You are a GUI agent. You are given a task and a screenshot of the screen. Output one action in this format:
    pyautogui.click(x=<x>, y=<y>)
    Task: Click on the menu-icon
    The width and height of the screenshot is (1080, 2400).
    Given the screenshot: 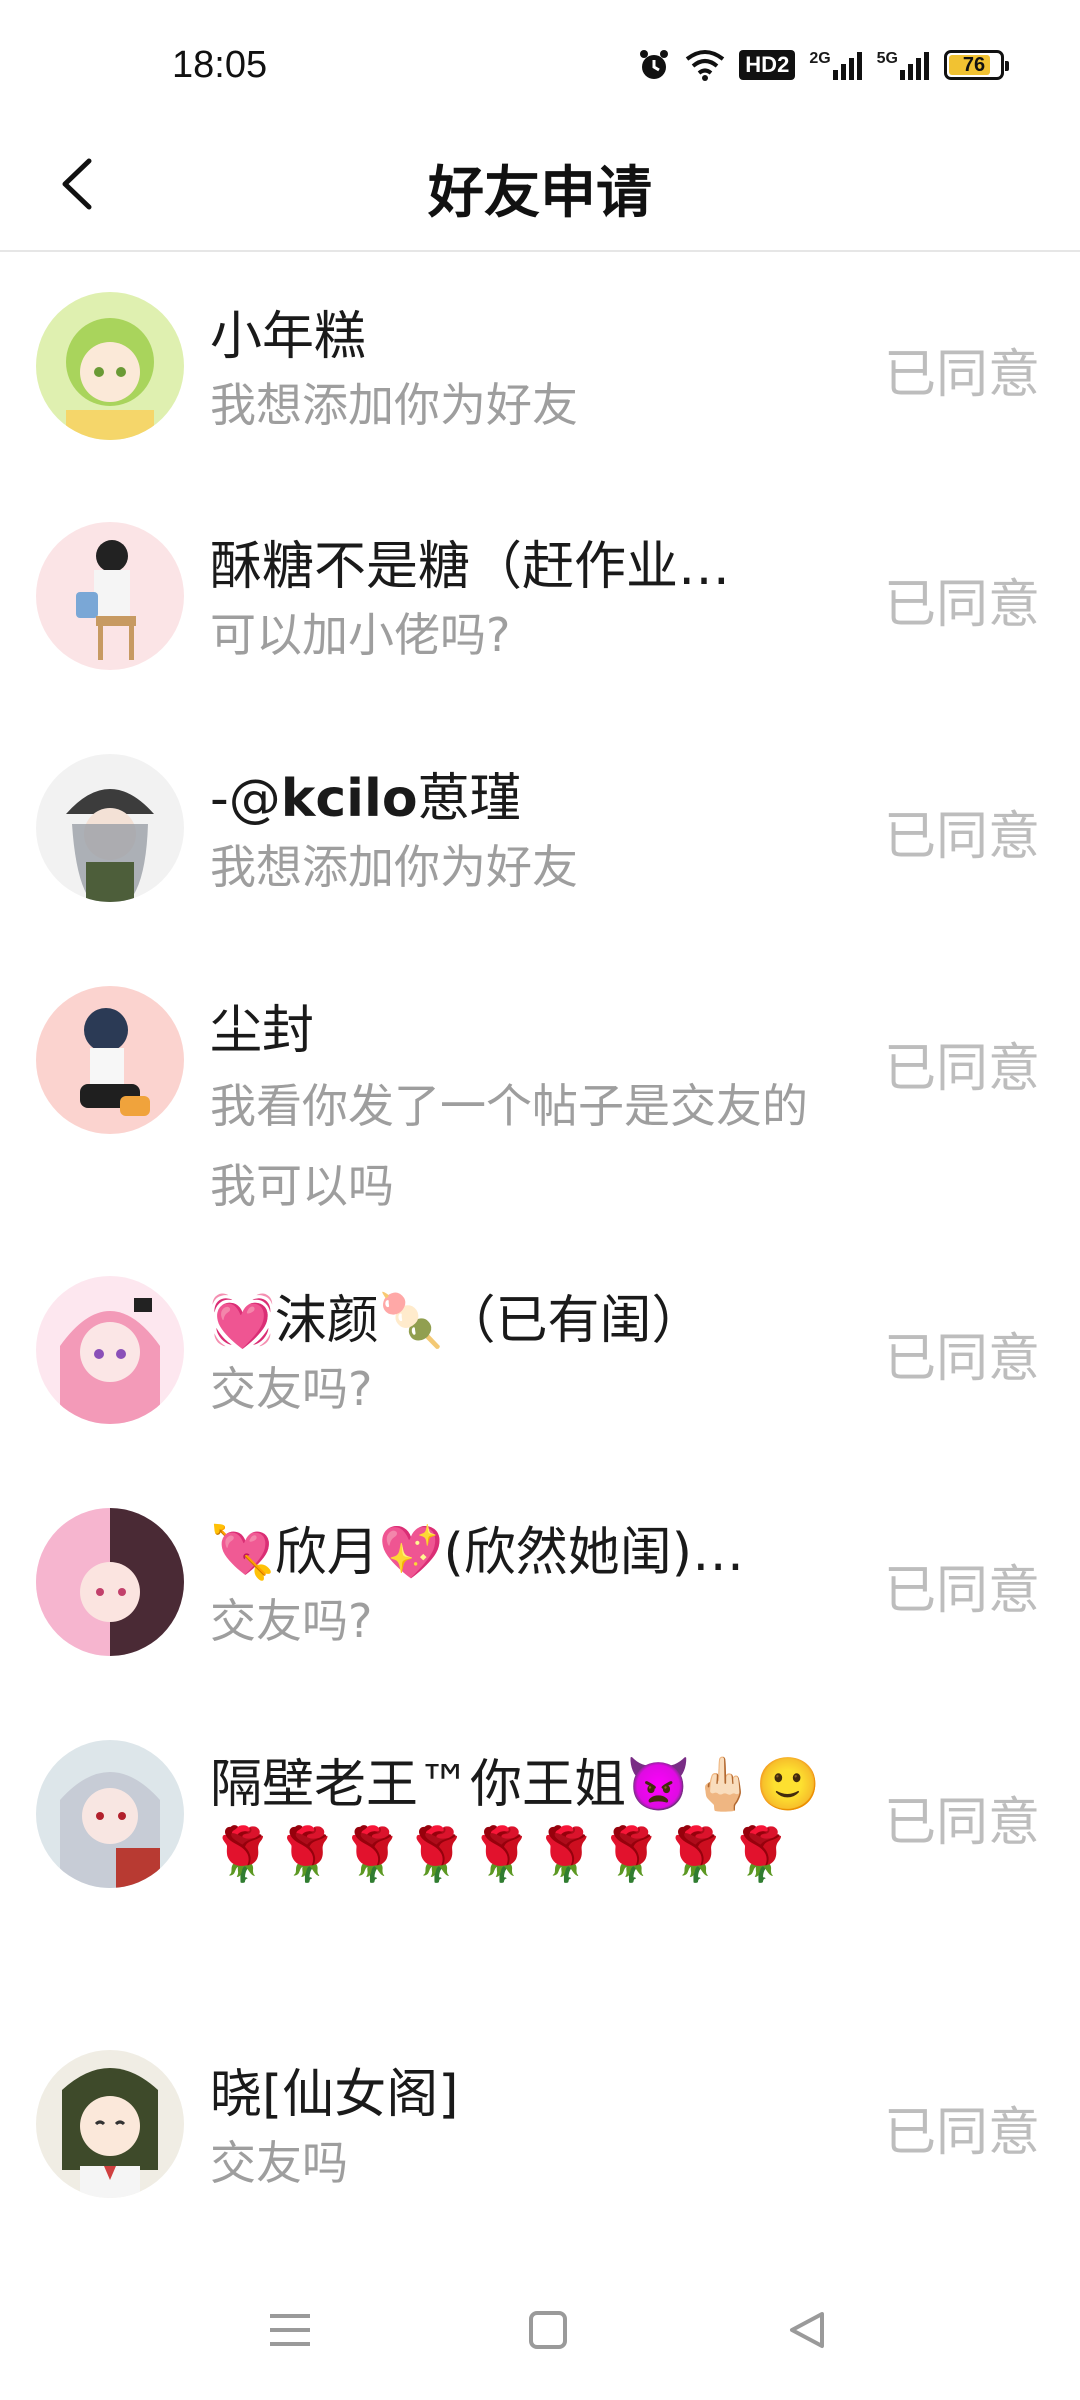 What is the action you would take?
    pyautogui.click(x=290, y=2330)
    